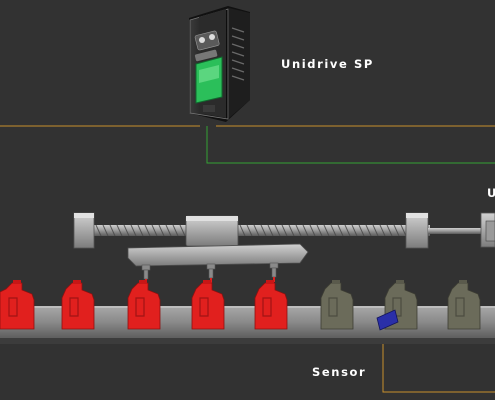 The image size is (495, 400). I want to click on sensor-label: Sensor, so click(339, 372).